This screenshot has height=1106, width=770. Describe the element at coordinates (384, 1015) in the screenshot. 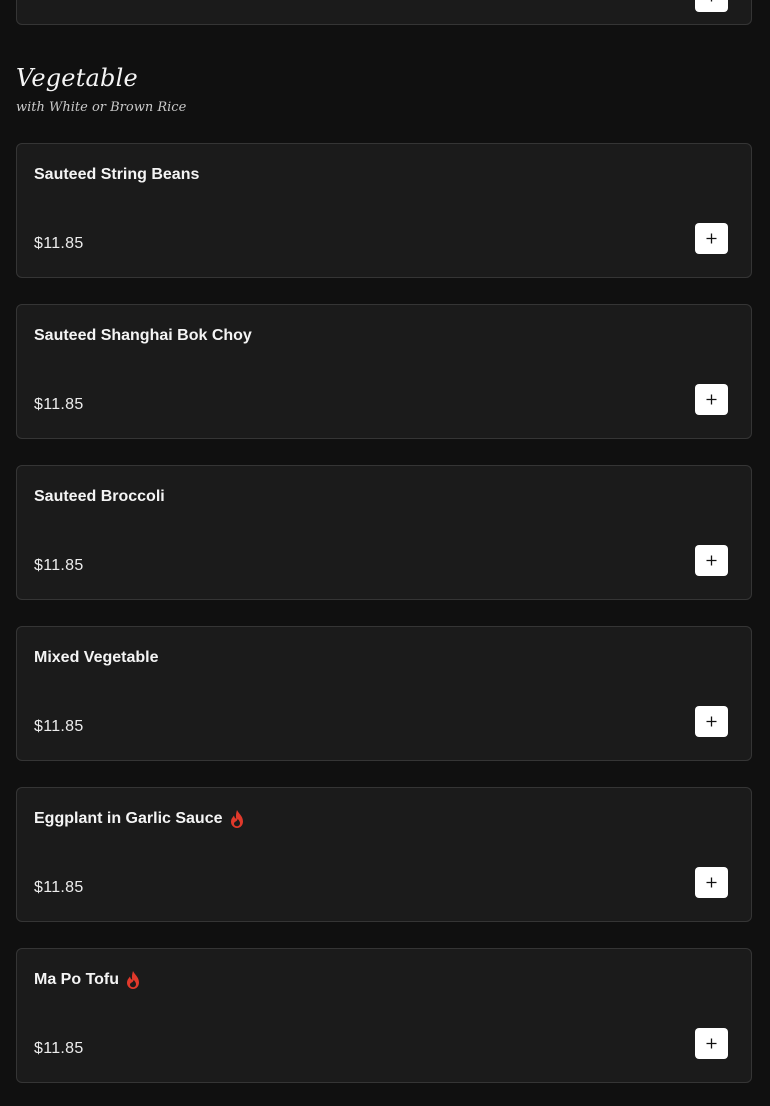

I see `menu-item-card: Ma Po Tofu $11.85` at that location.